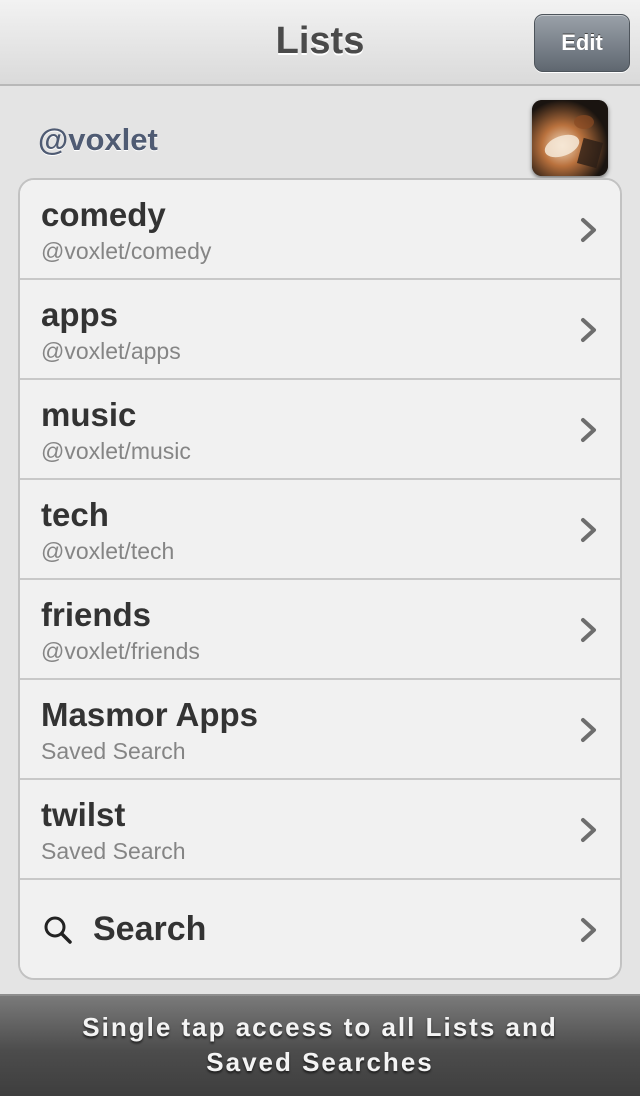  What do you see at coordinates (320, 134) in the screenshot?
I see `account-header: @voxlet` at bounding box center [320, 134].